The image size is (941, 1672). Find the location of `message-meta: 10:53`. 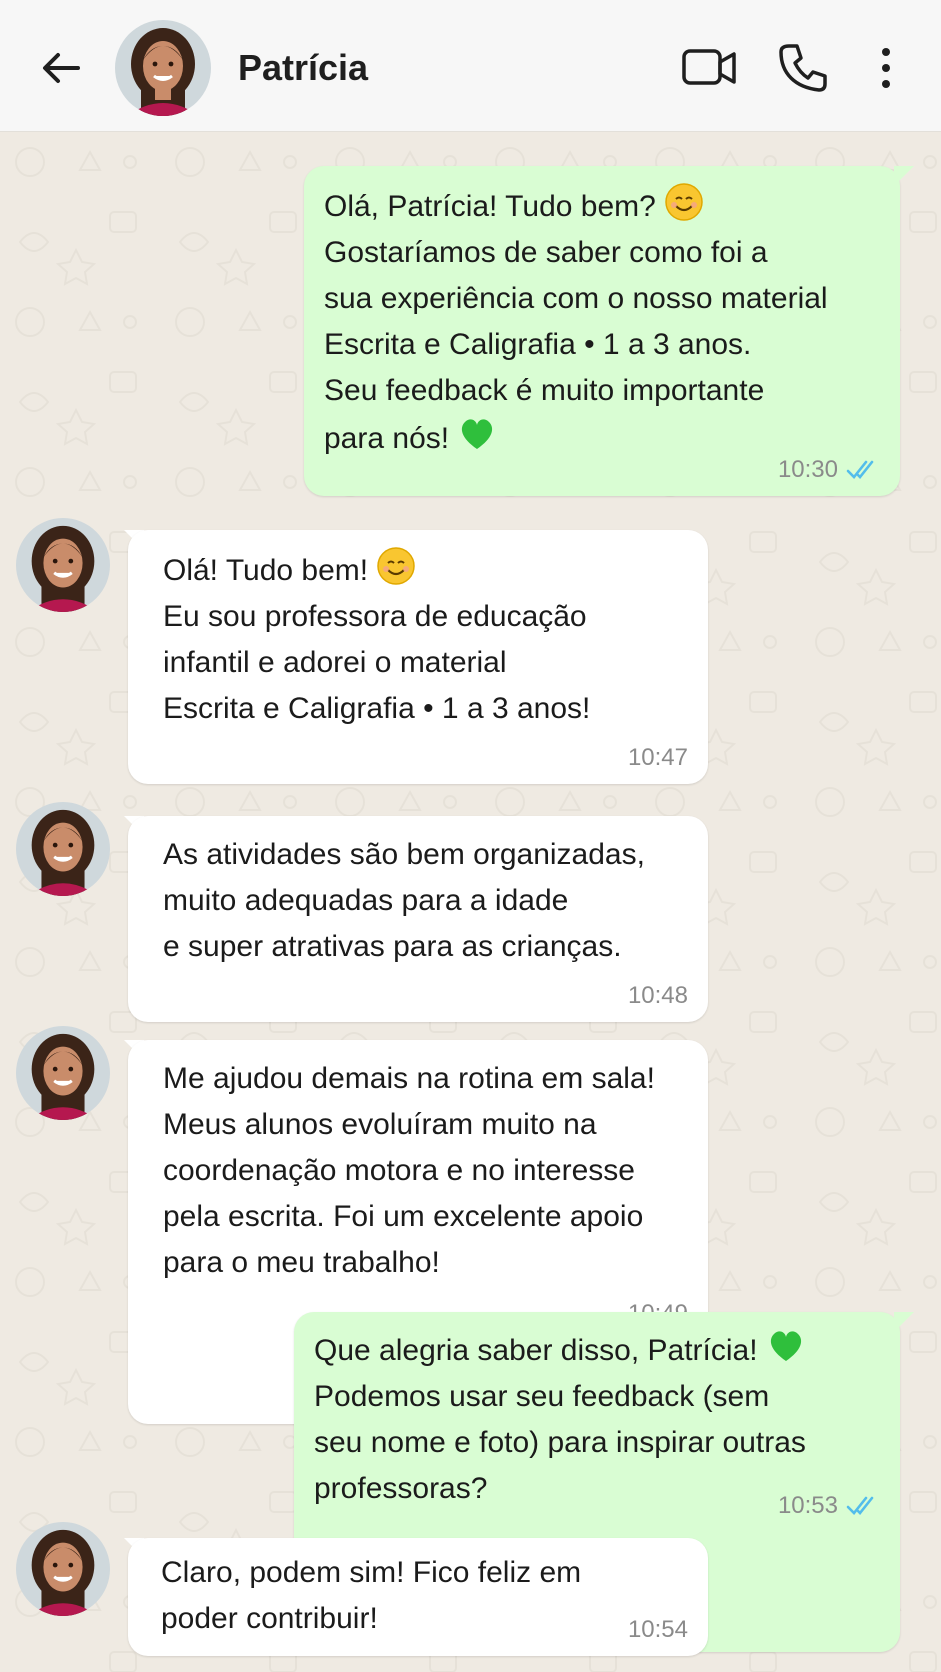

message-meta: 10:53 is located at coordinates (829, 1506).